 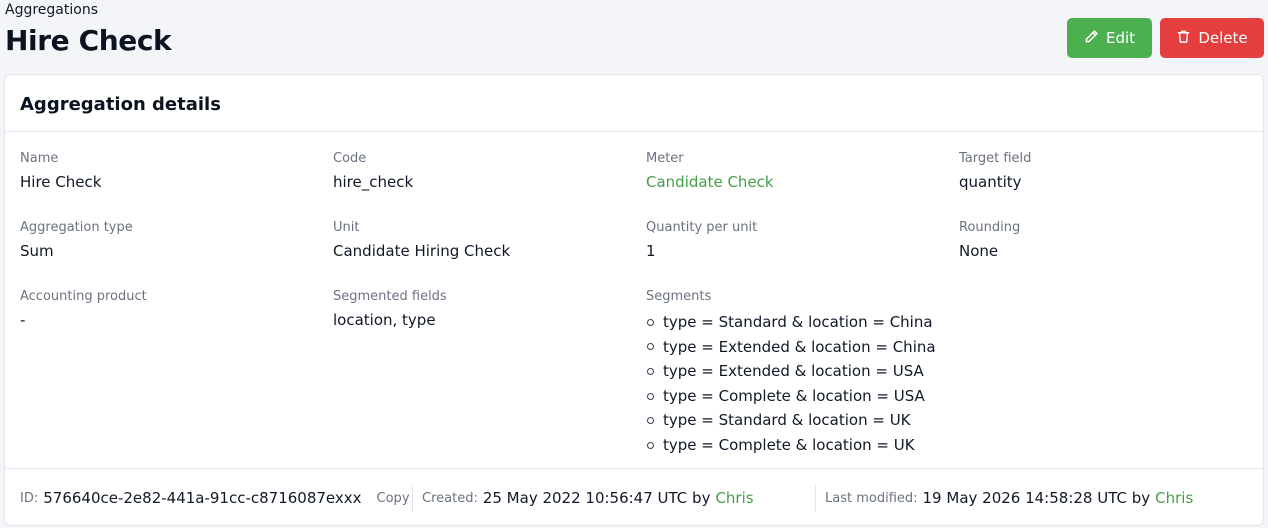 What do you see at coordinates (170, 309) in the screenshot?
I see `accounting-product-field: Accounting product -` at bounding box center [170, 309].